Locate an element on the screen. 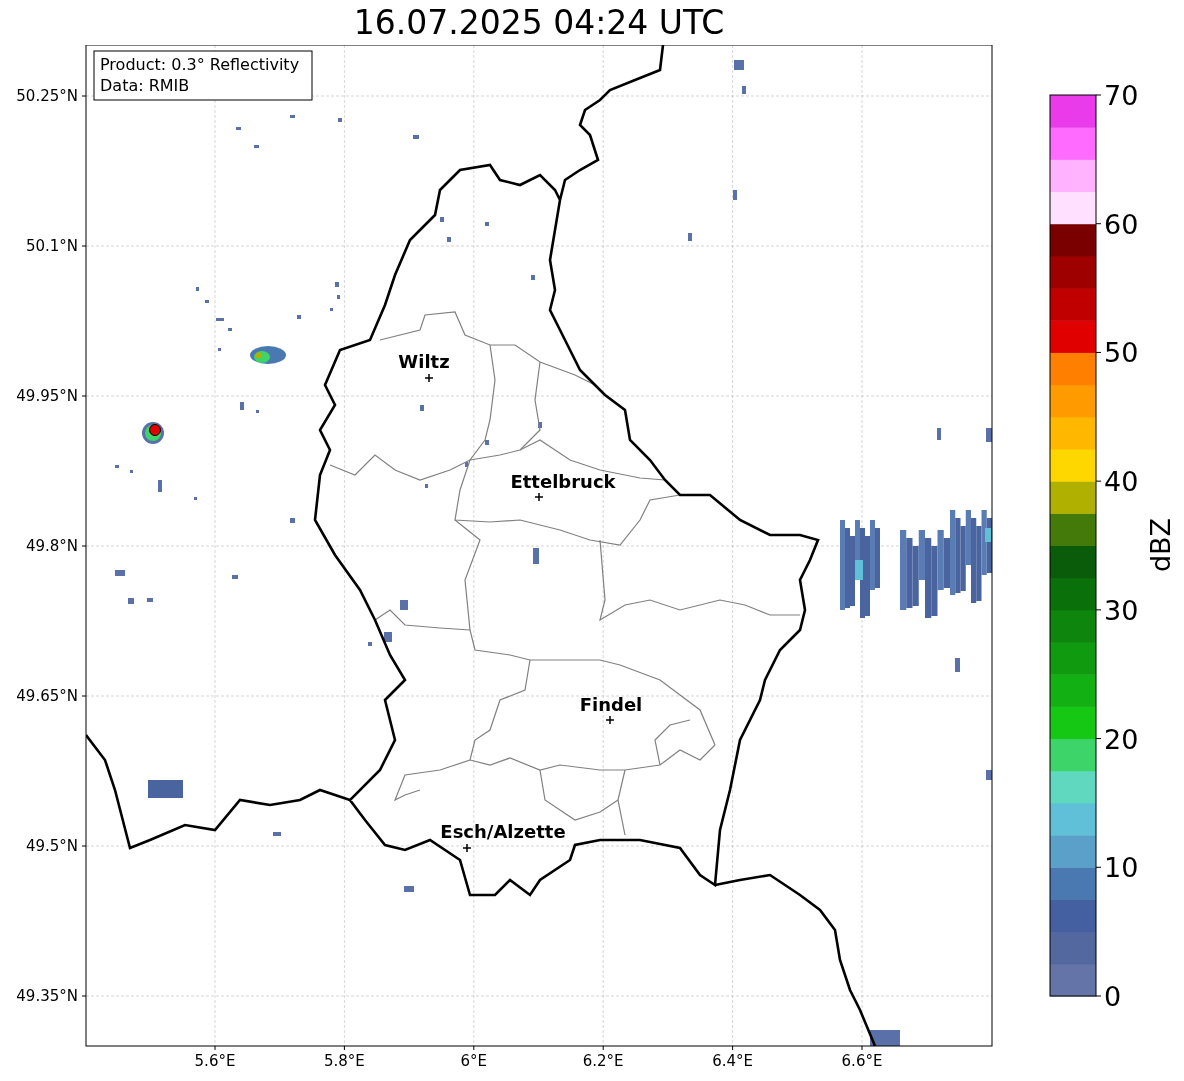 The width and height of the screenshot is (1184, 1081). axis-tick-label: 6.4°E is located at coordinates (732, 1061).